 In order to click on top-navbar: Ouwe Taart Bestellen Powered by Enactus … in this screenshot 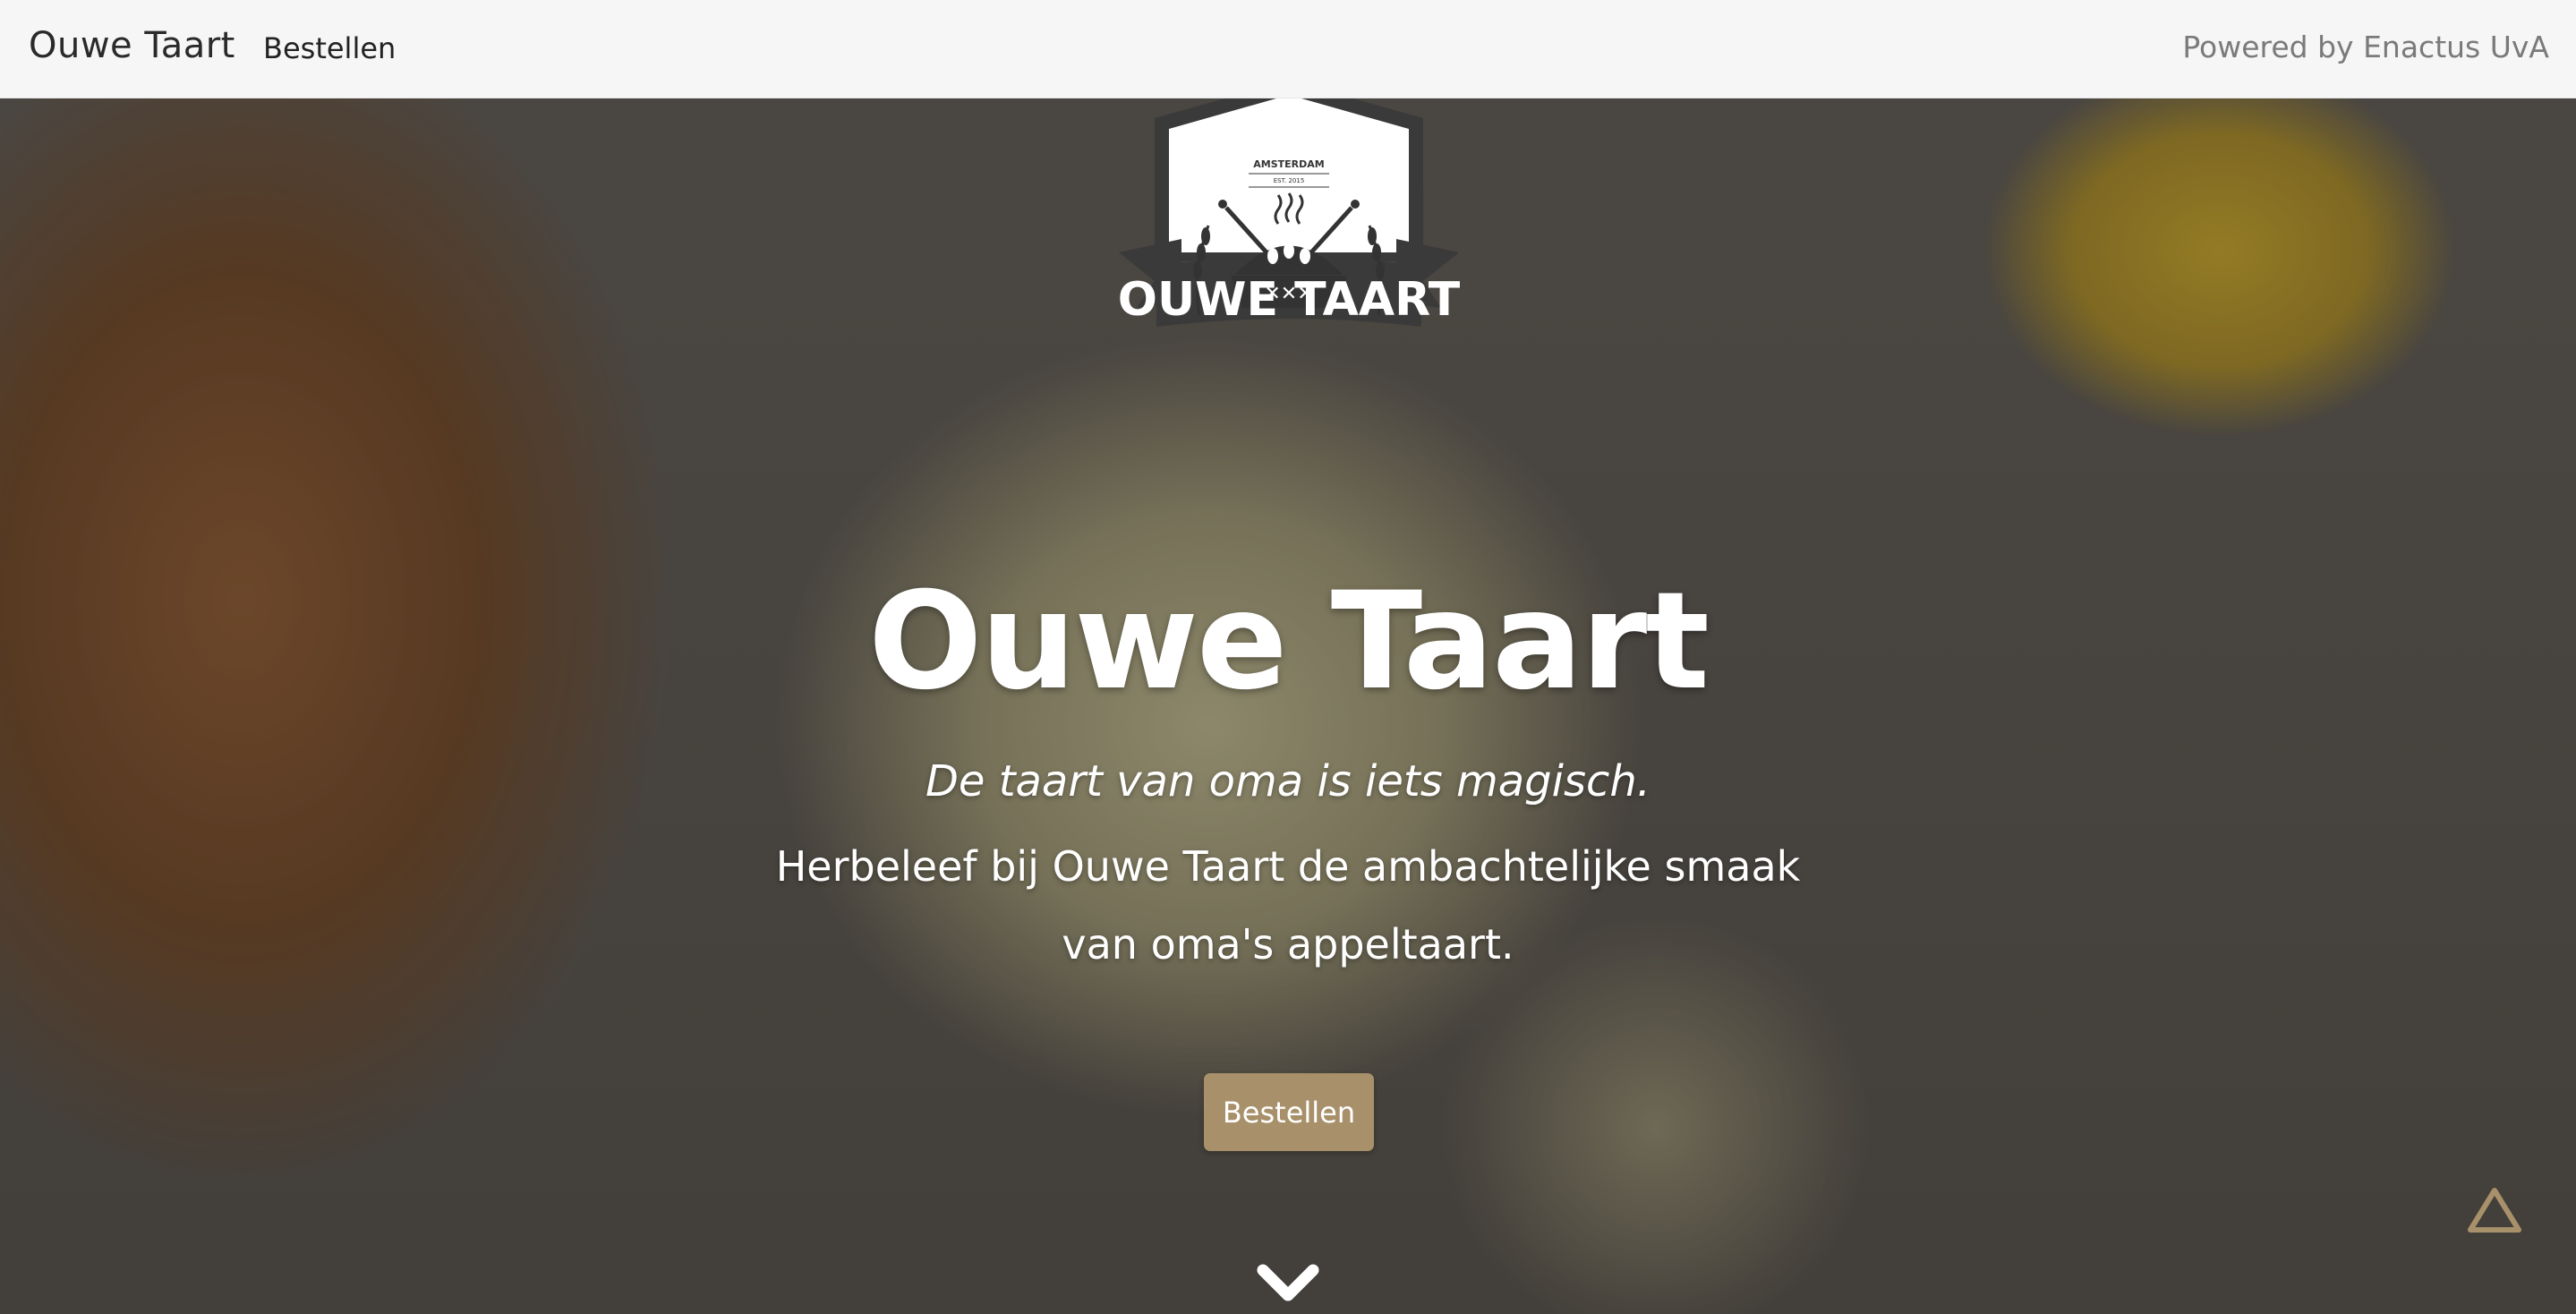, I will do `click(1288, 49)`.